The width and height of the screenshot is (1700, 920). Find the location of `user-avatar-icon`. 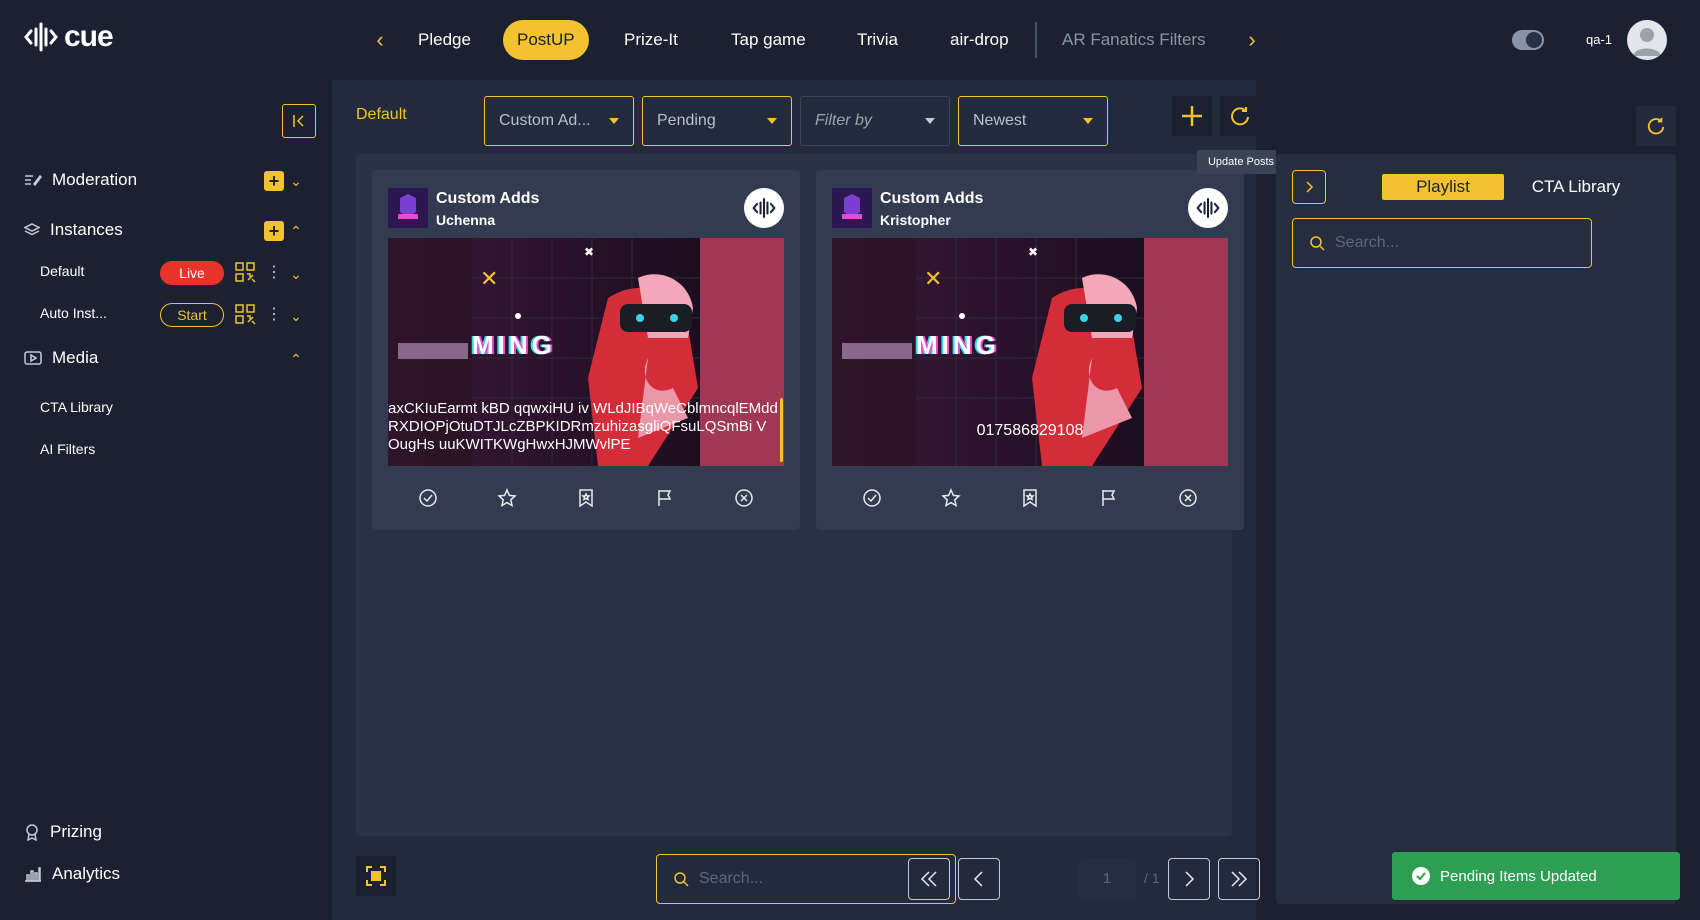

user-avatar-icon is located at coordinates (1647, 40).